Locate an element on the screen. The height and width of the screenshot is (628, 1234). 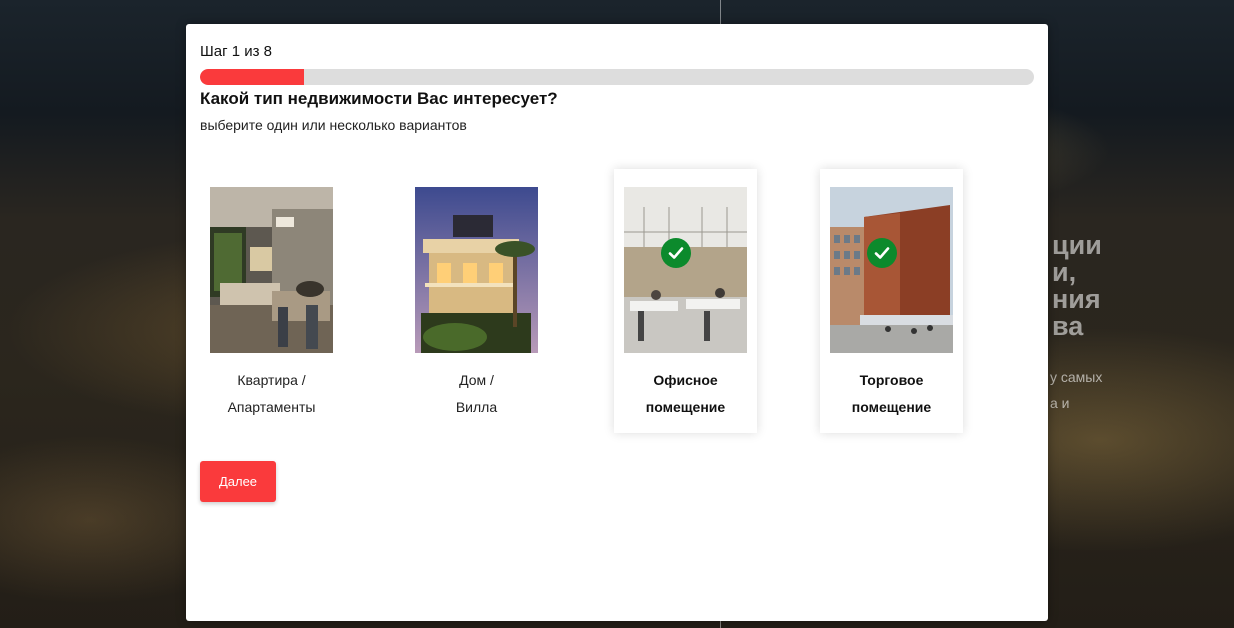
question-title: Какой тип недвижимости Вас интересует? is located at coordinates (379, 98).